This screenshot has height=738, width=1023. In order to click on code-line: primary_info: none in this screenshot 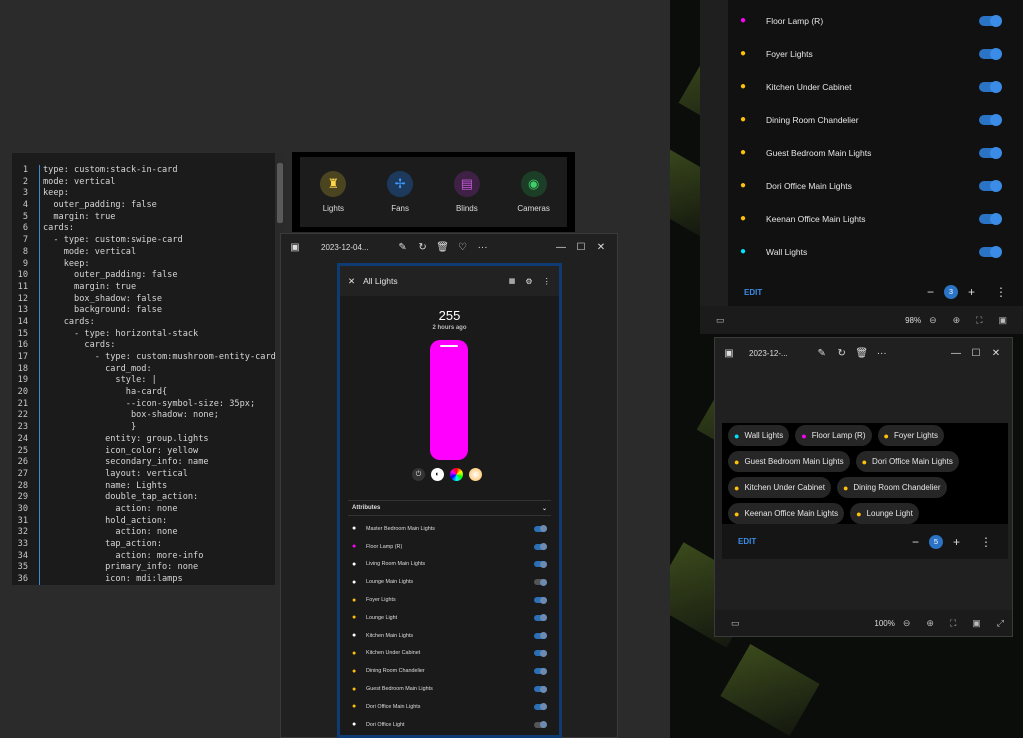, I will do `click(159, 568)`.